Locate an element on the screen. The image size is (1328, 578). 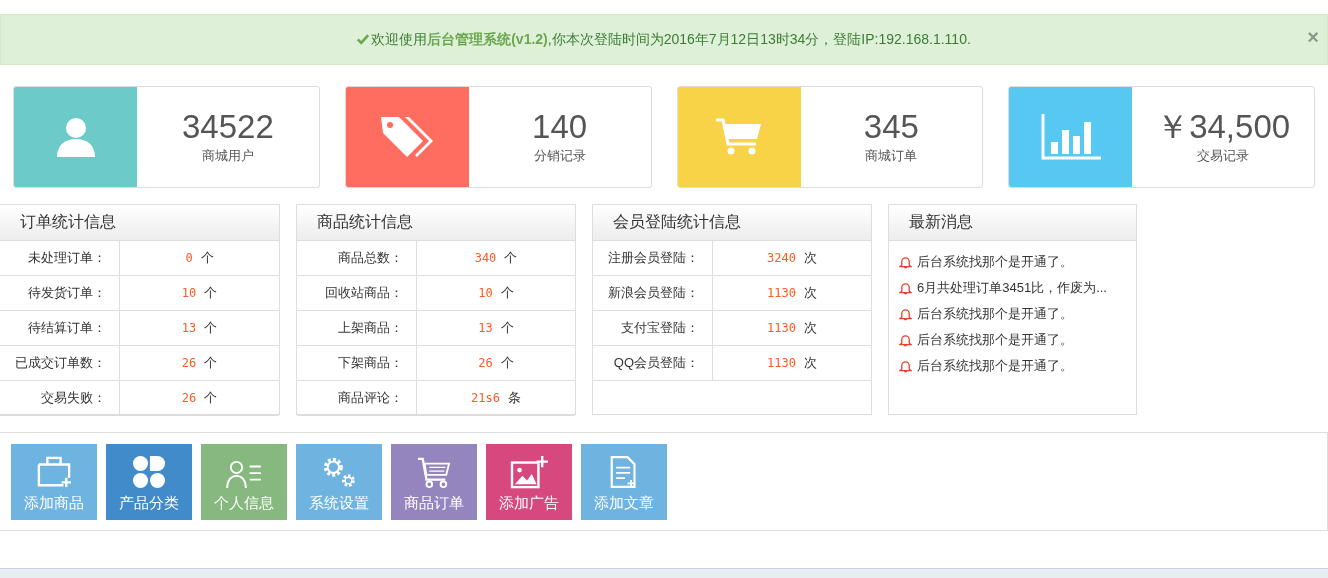
panel-title: 商品统计信息 is located at coordinates (365, 222).